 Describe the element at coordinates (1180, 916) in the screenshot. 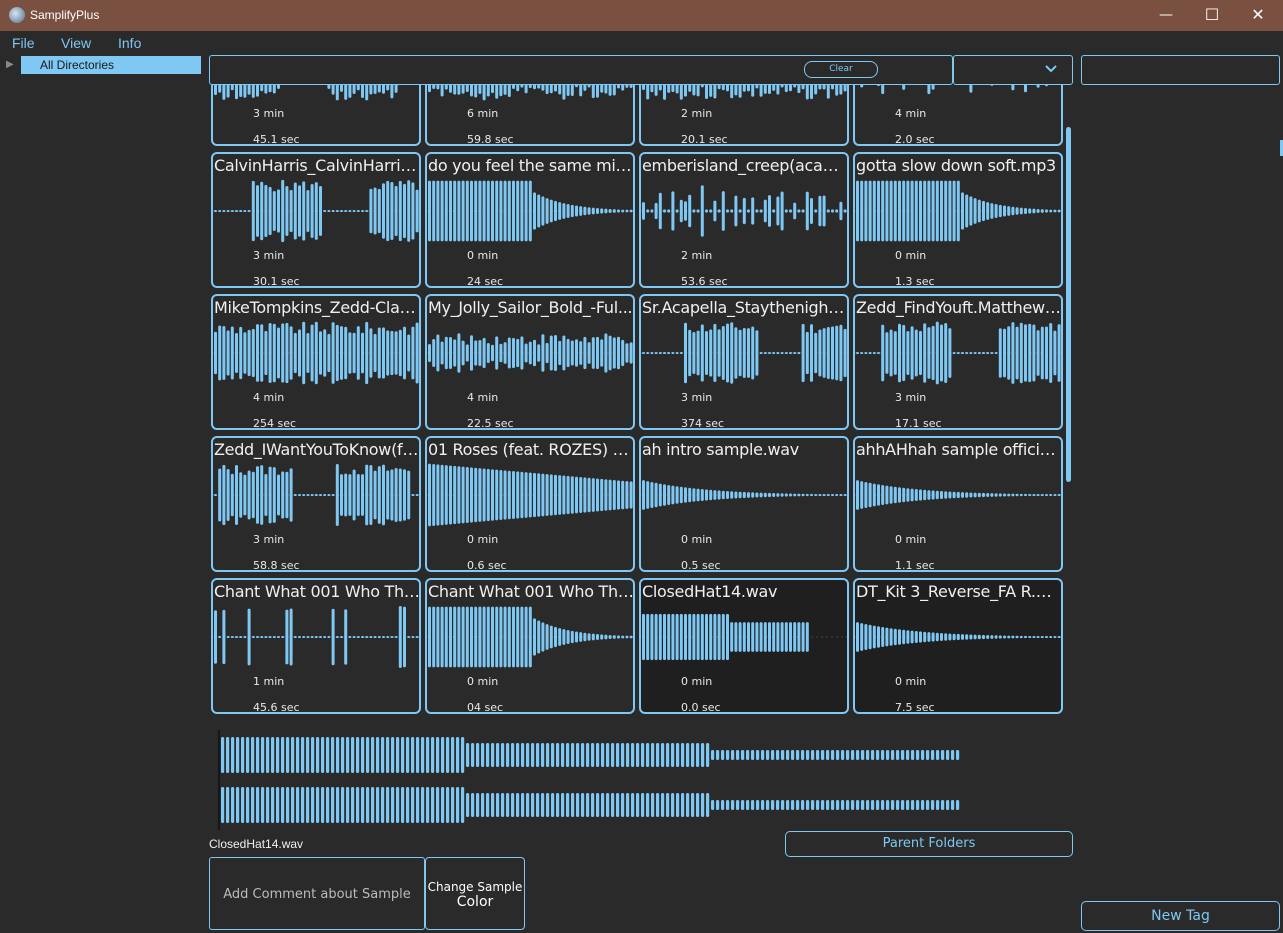

I see `new-tag-button: New Tag` at that location.